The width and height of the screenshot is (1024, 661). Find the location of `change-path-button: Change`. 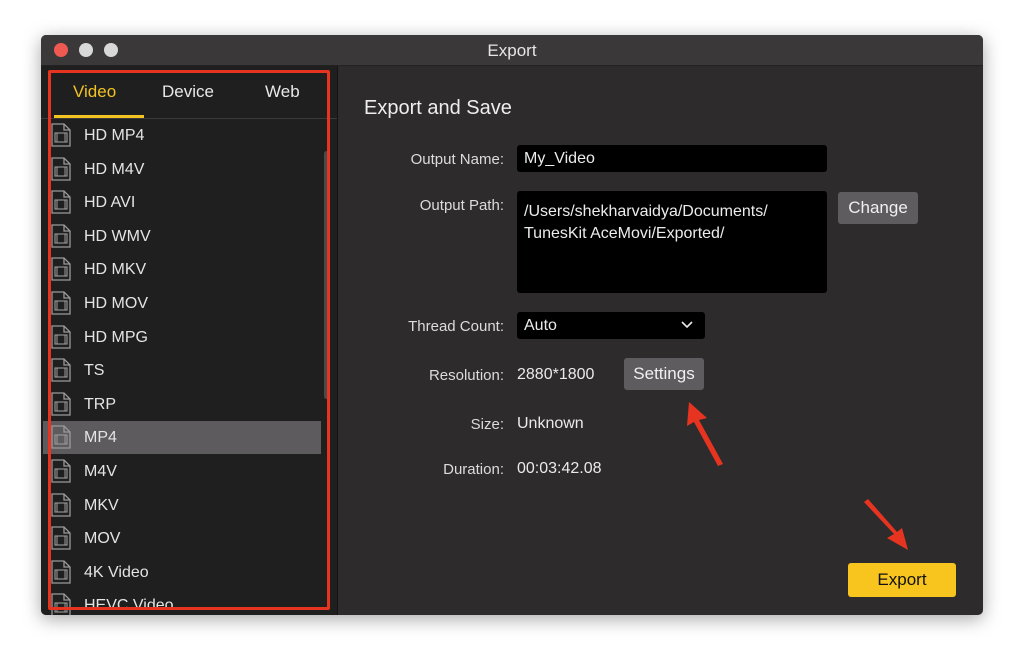

change-path-button: Change is located at coordinates (878, 208).